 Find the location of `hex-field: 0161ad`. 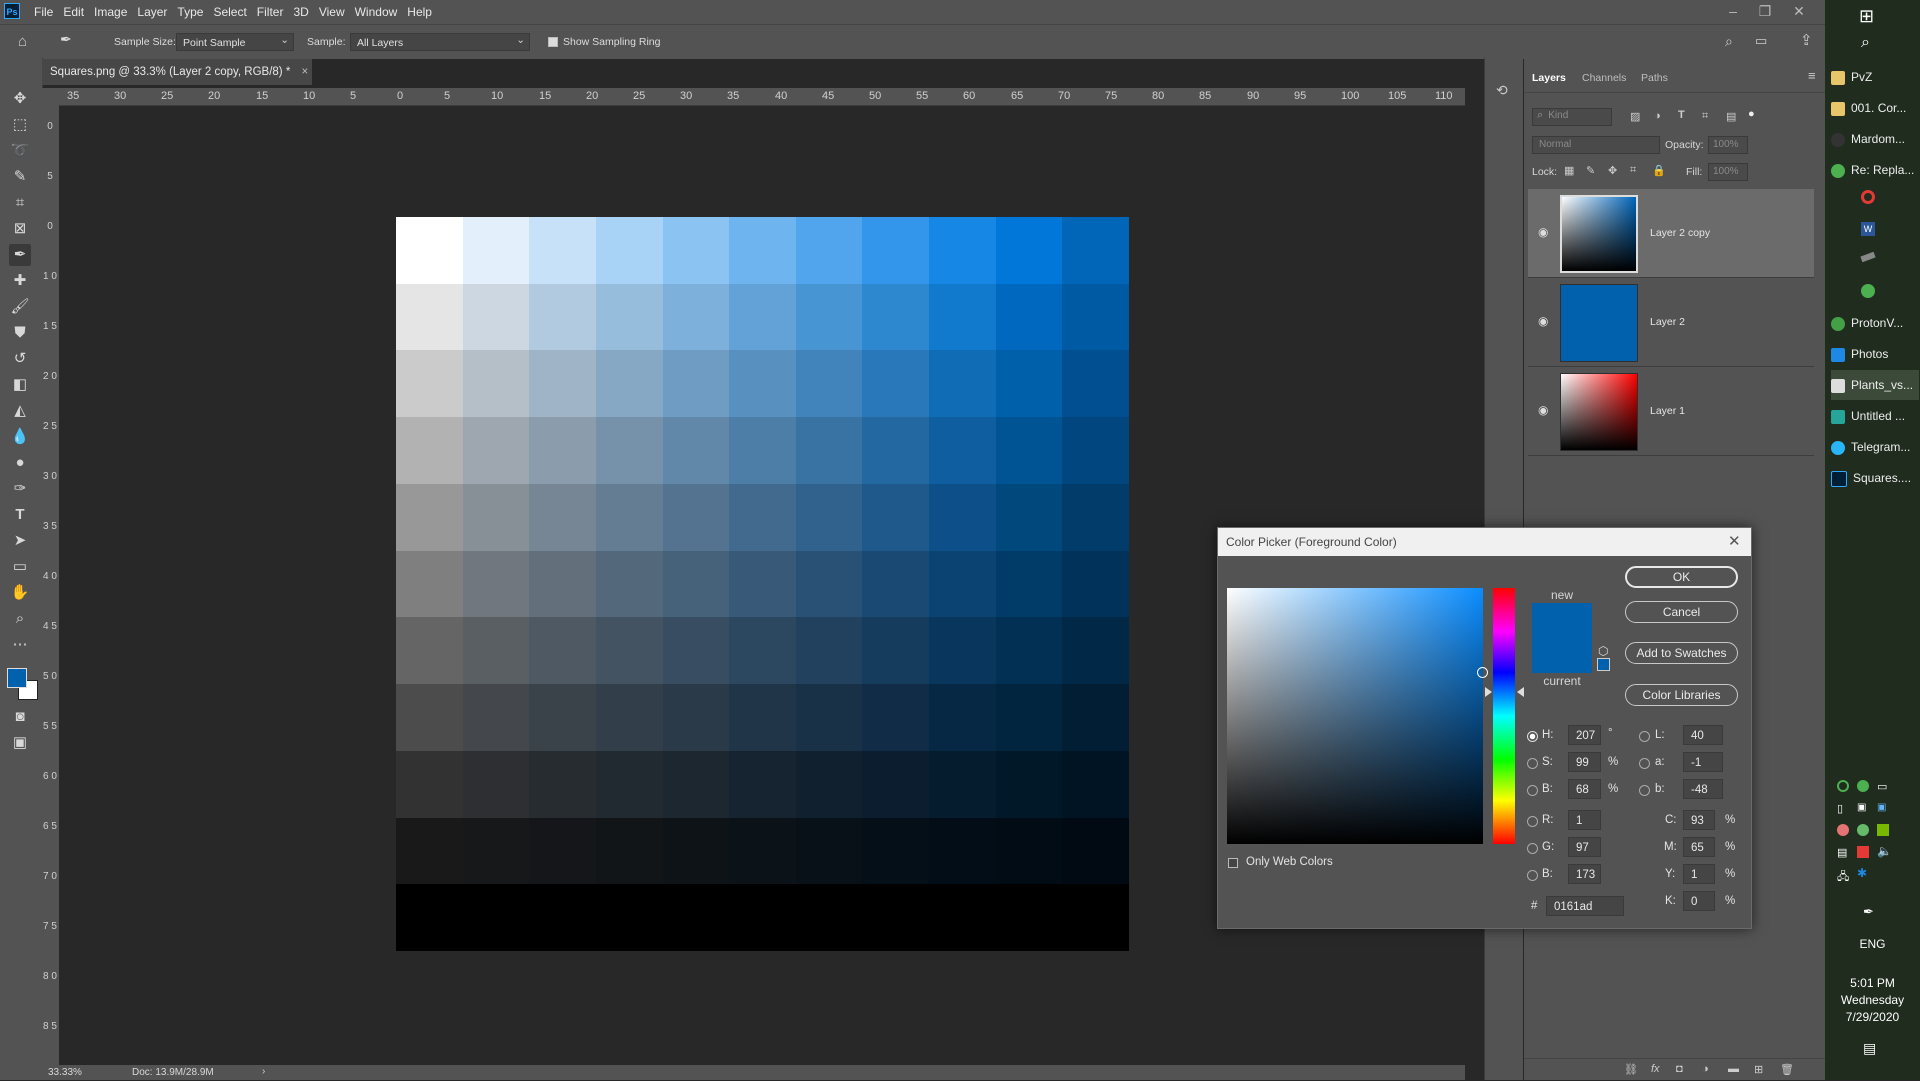

hex-field: 0161ad is located at coordinates (1585, 906).